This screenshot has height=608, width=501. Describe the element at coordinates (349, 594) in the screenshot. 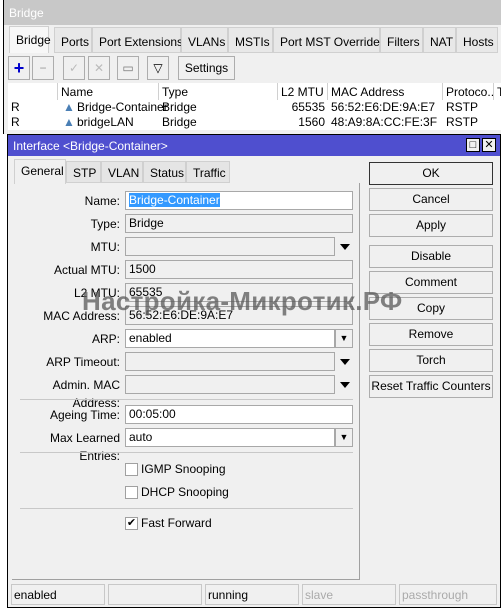

I see `status-slave: slave` at that location.